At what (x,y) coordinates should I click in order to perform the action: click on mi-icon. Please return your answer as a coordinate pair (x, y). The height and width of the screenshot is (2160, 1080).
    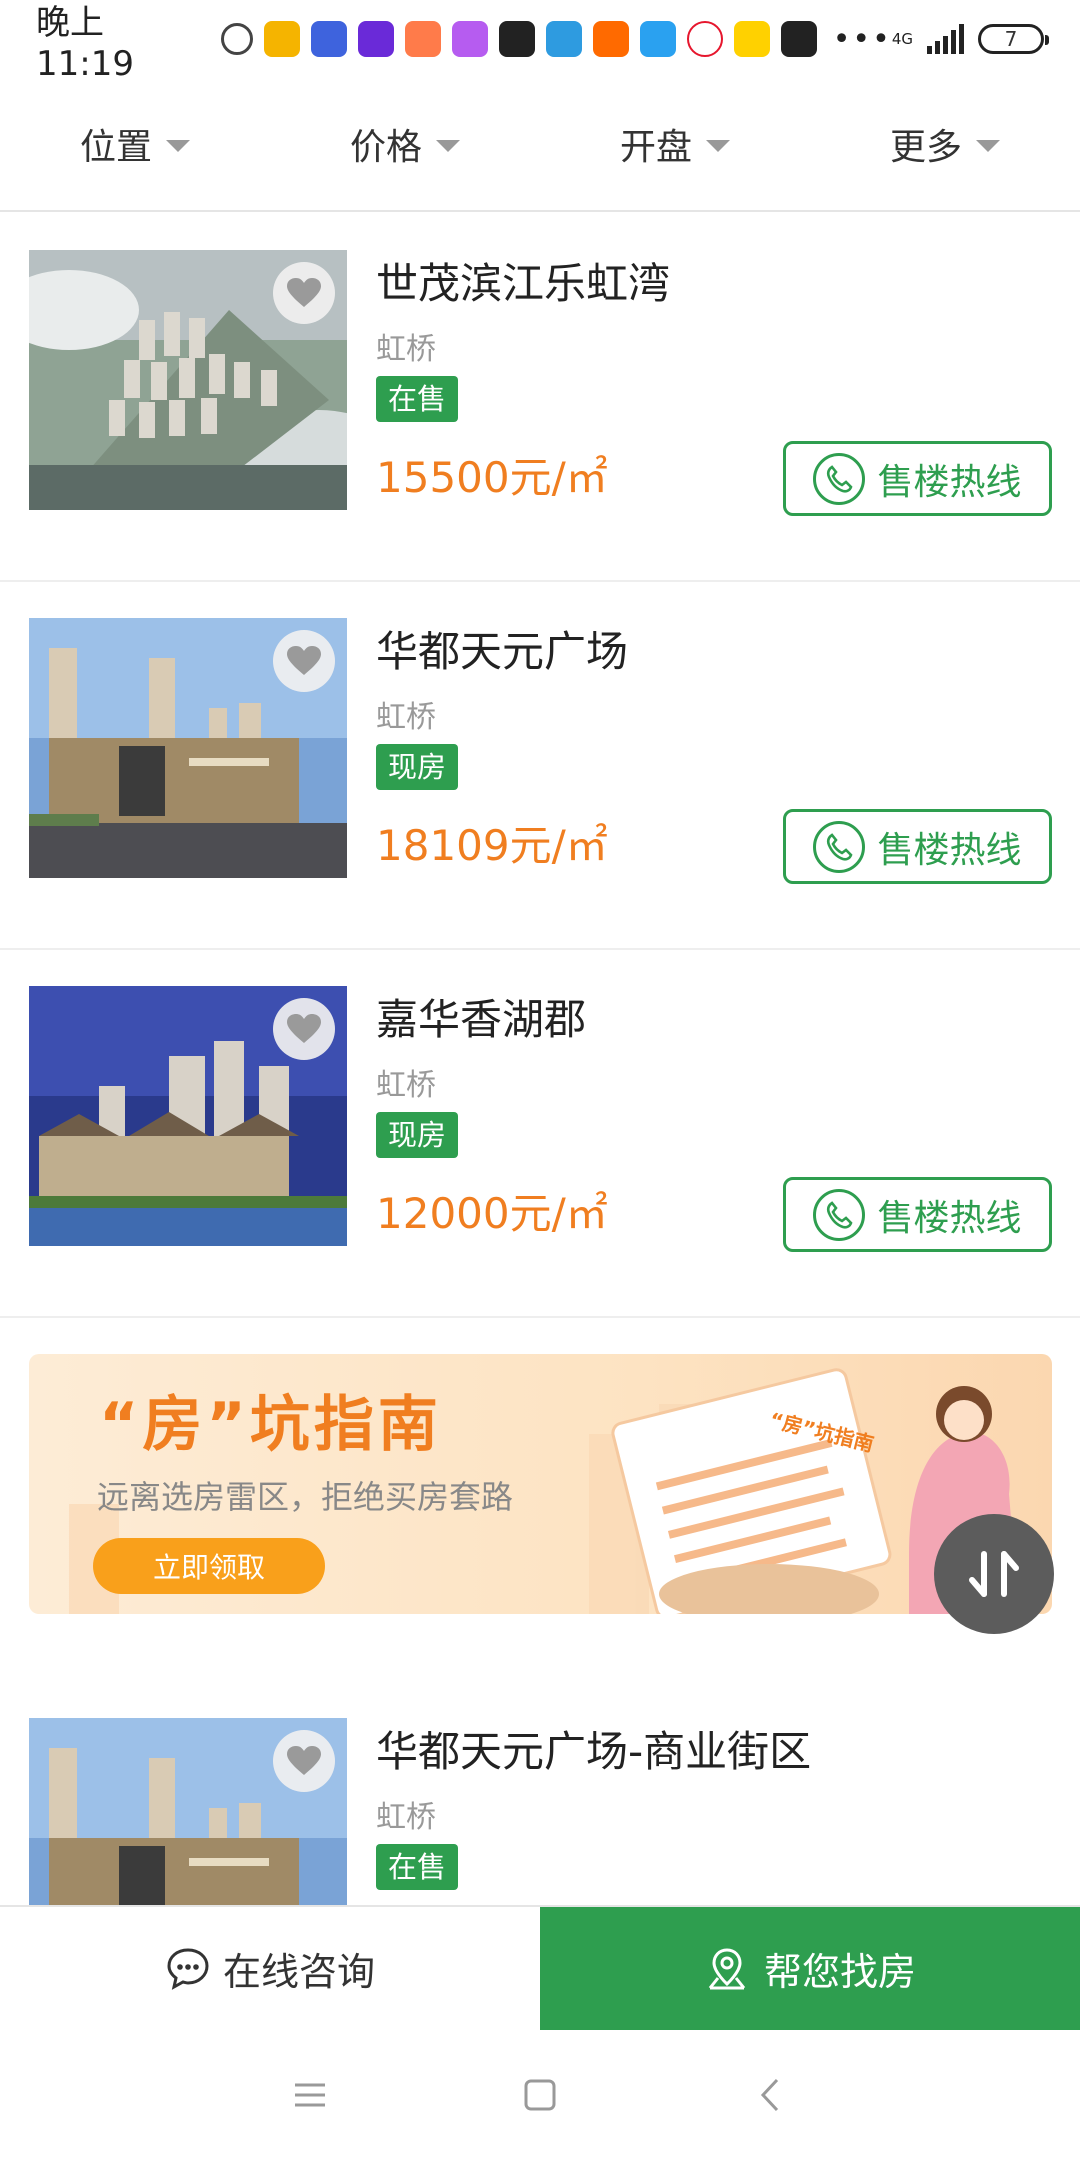
    Looking at the image, I should click on (610, 39).